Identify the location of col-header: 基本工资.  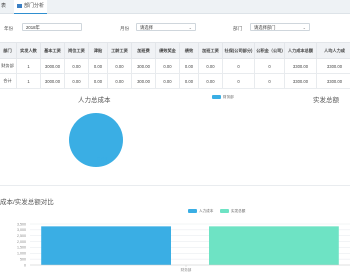
(52, 50).